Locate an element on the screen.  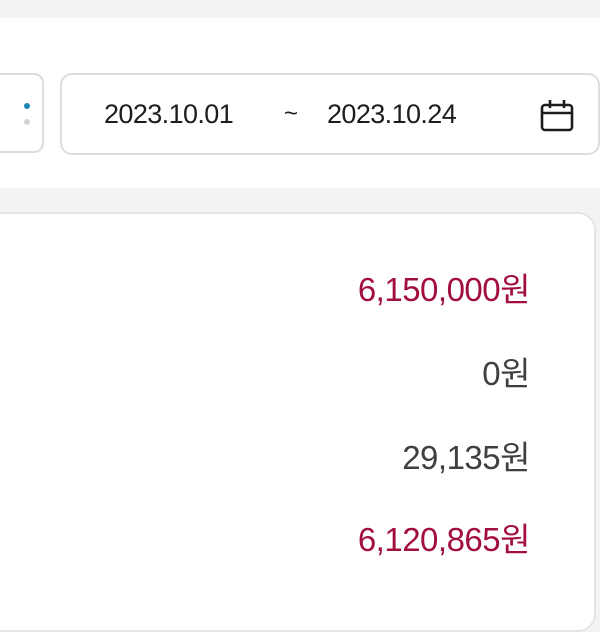
more-dot-active is located at coordinates (27, 106).